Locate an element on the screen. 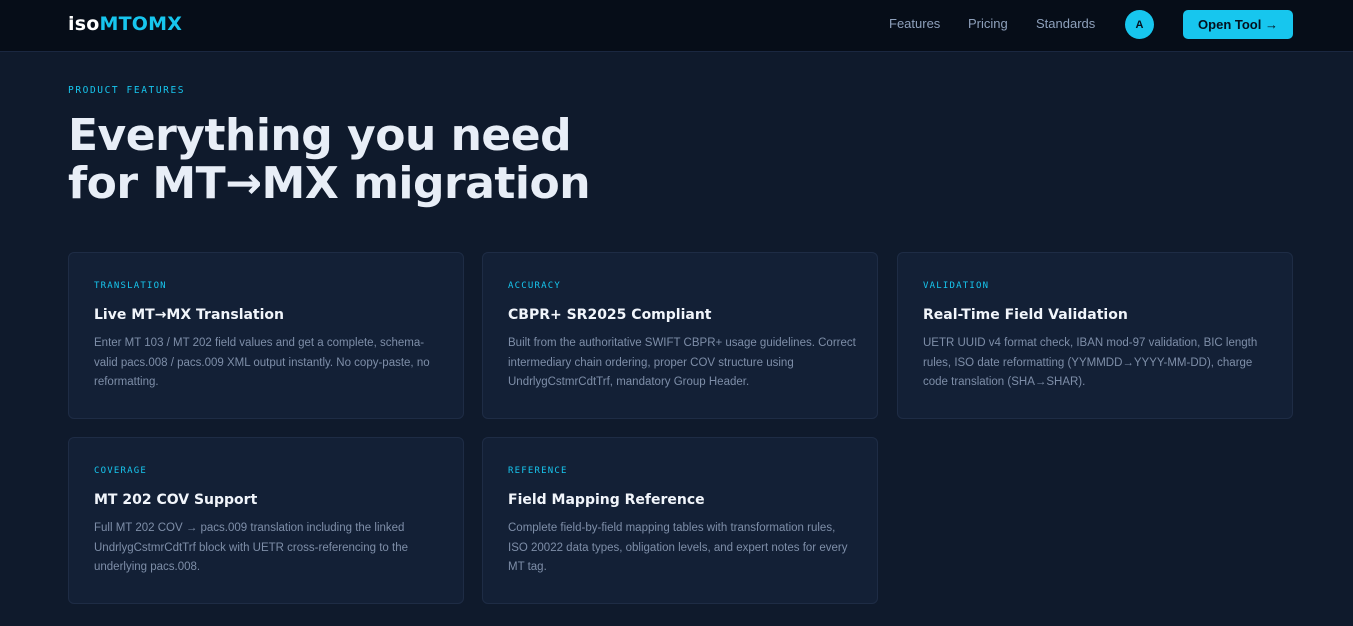 Image resolution: width=1353 pixels, height=626 pixels. headline-line-1: Everything you need is located at coordinates (320, 135).